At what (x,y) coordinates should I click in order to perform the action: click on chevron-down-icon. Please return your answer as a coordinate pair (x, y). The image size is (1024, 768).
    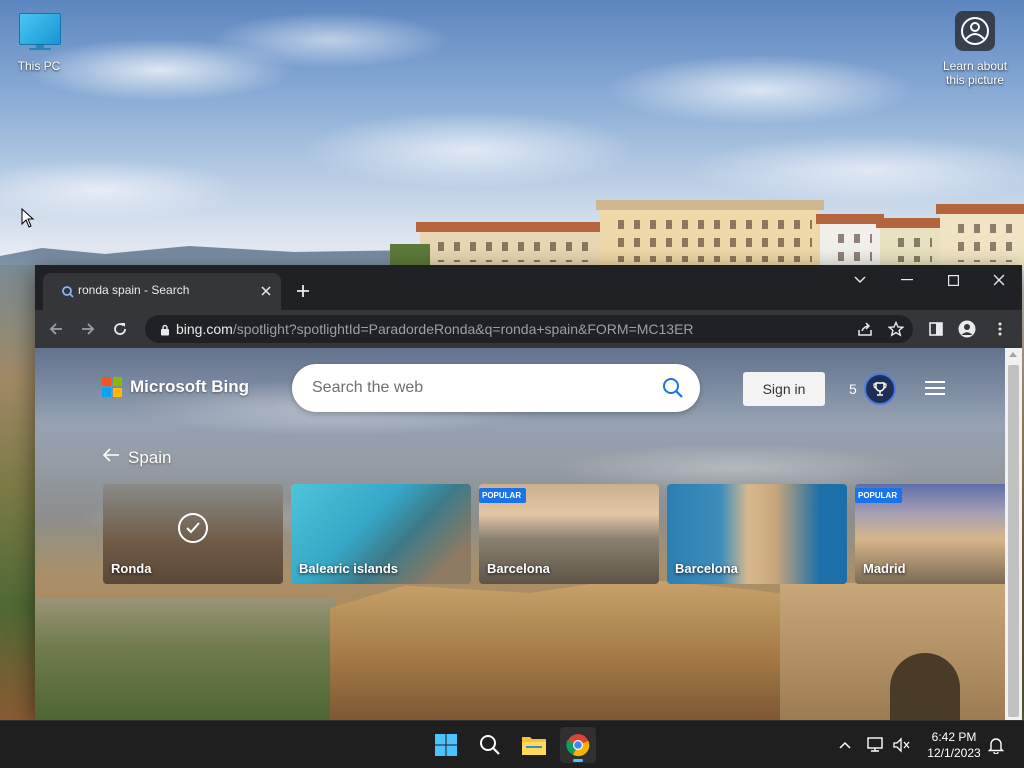
    Looking at the image, I should click on (860, 280).